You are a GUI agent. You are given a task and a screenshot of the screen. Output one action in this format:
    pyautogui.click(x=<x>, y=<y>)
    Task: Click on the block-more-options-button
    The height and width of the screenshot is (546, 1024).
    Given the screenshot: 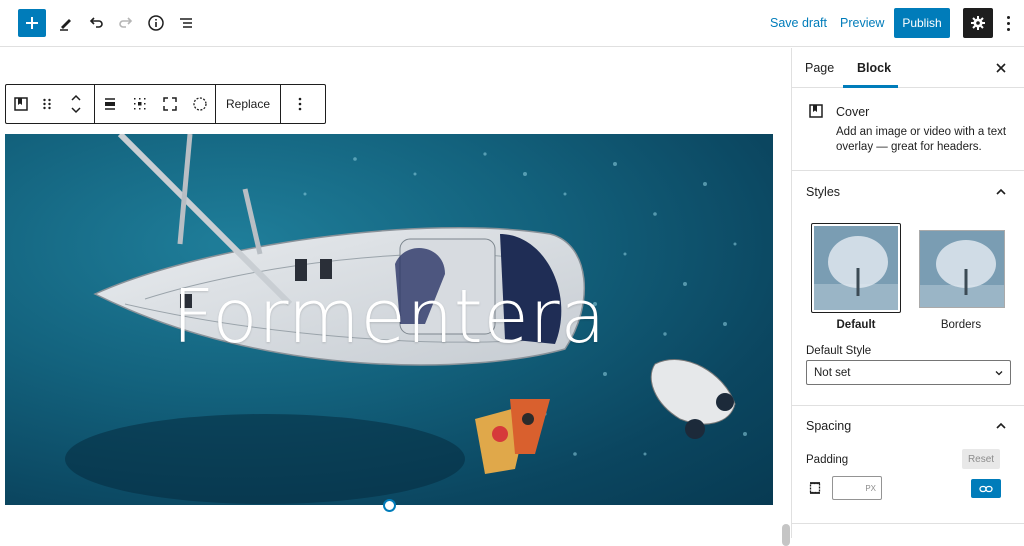 What is the action you would take?
    pyautogui.click(x=300, y=104)
    